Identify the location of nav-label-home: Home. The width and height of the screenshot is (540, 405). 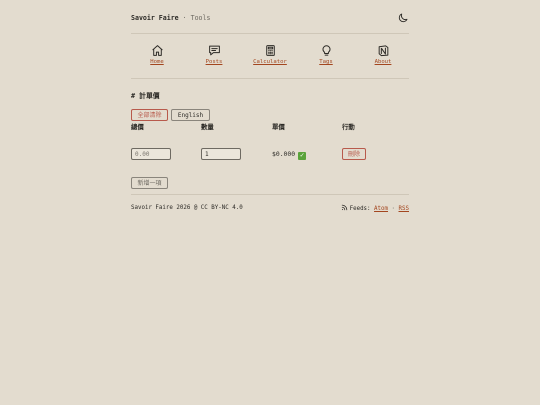
(157, 62).